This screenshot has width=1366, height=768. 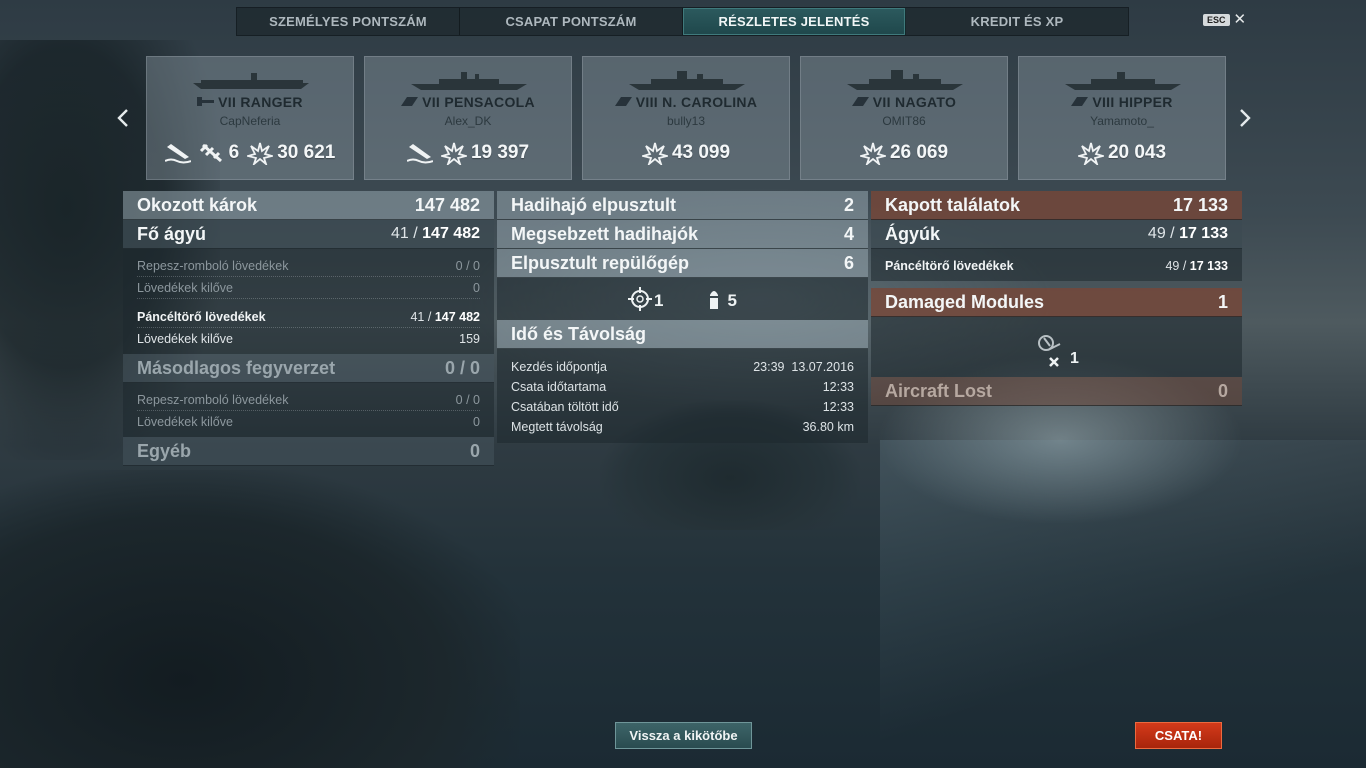 I want to click on sec-he-value: 0 / 0, so click(x=467, y=399).